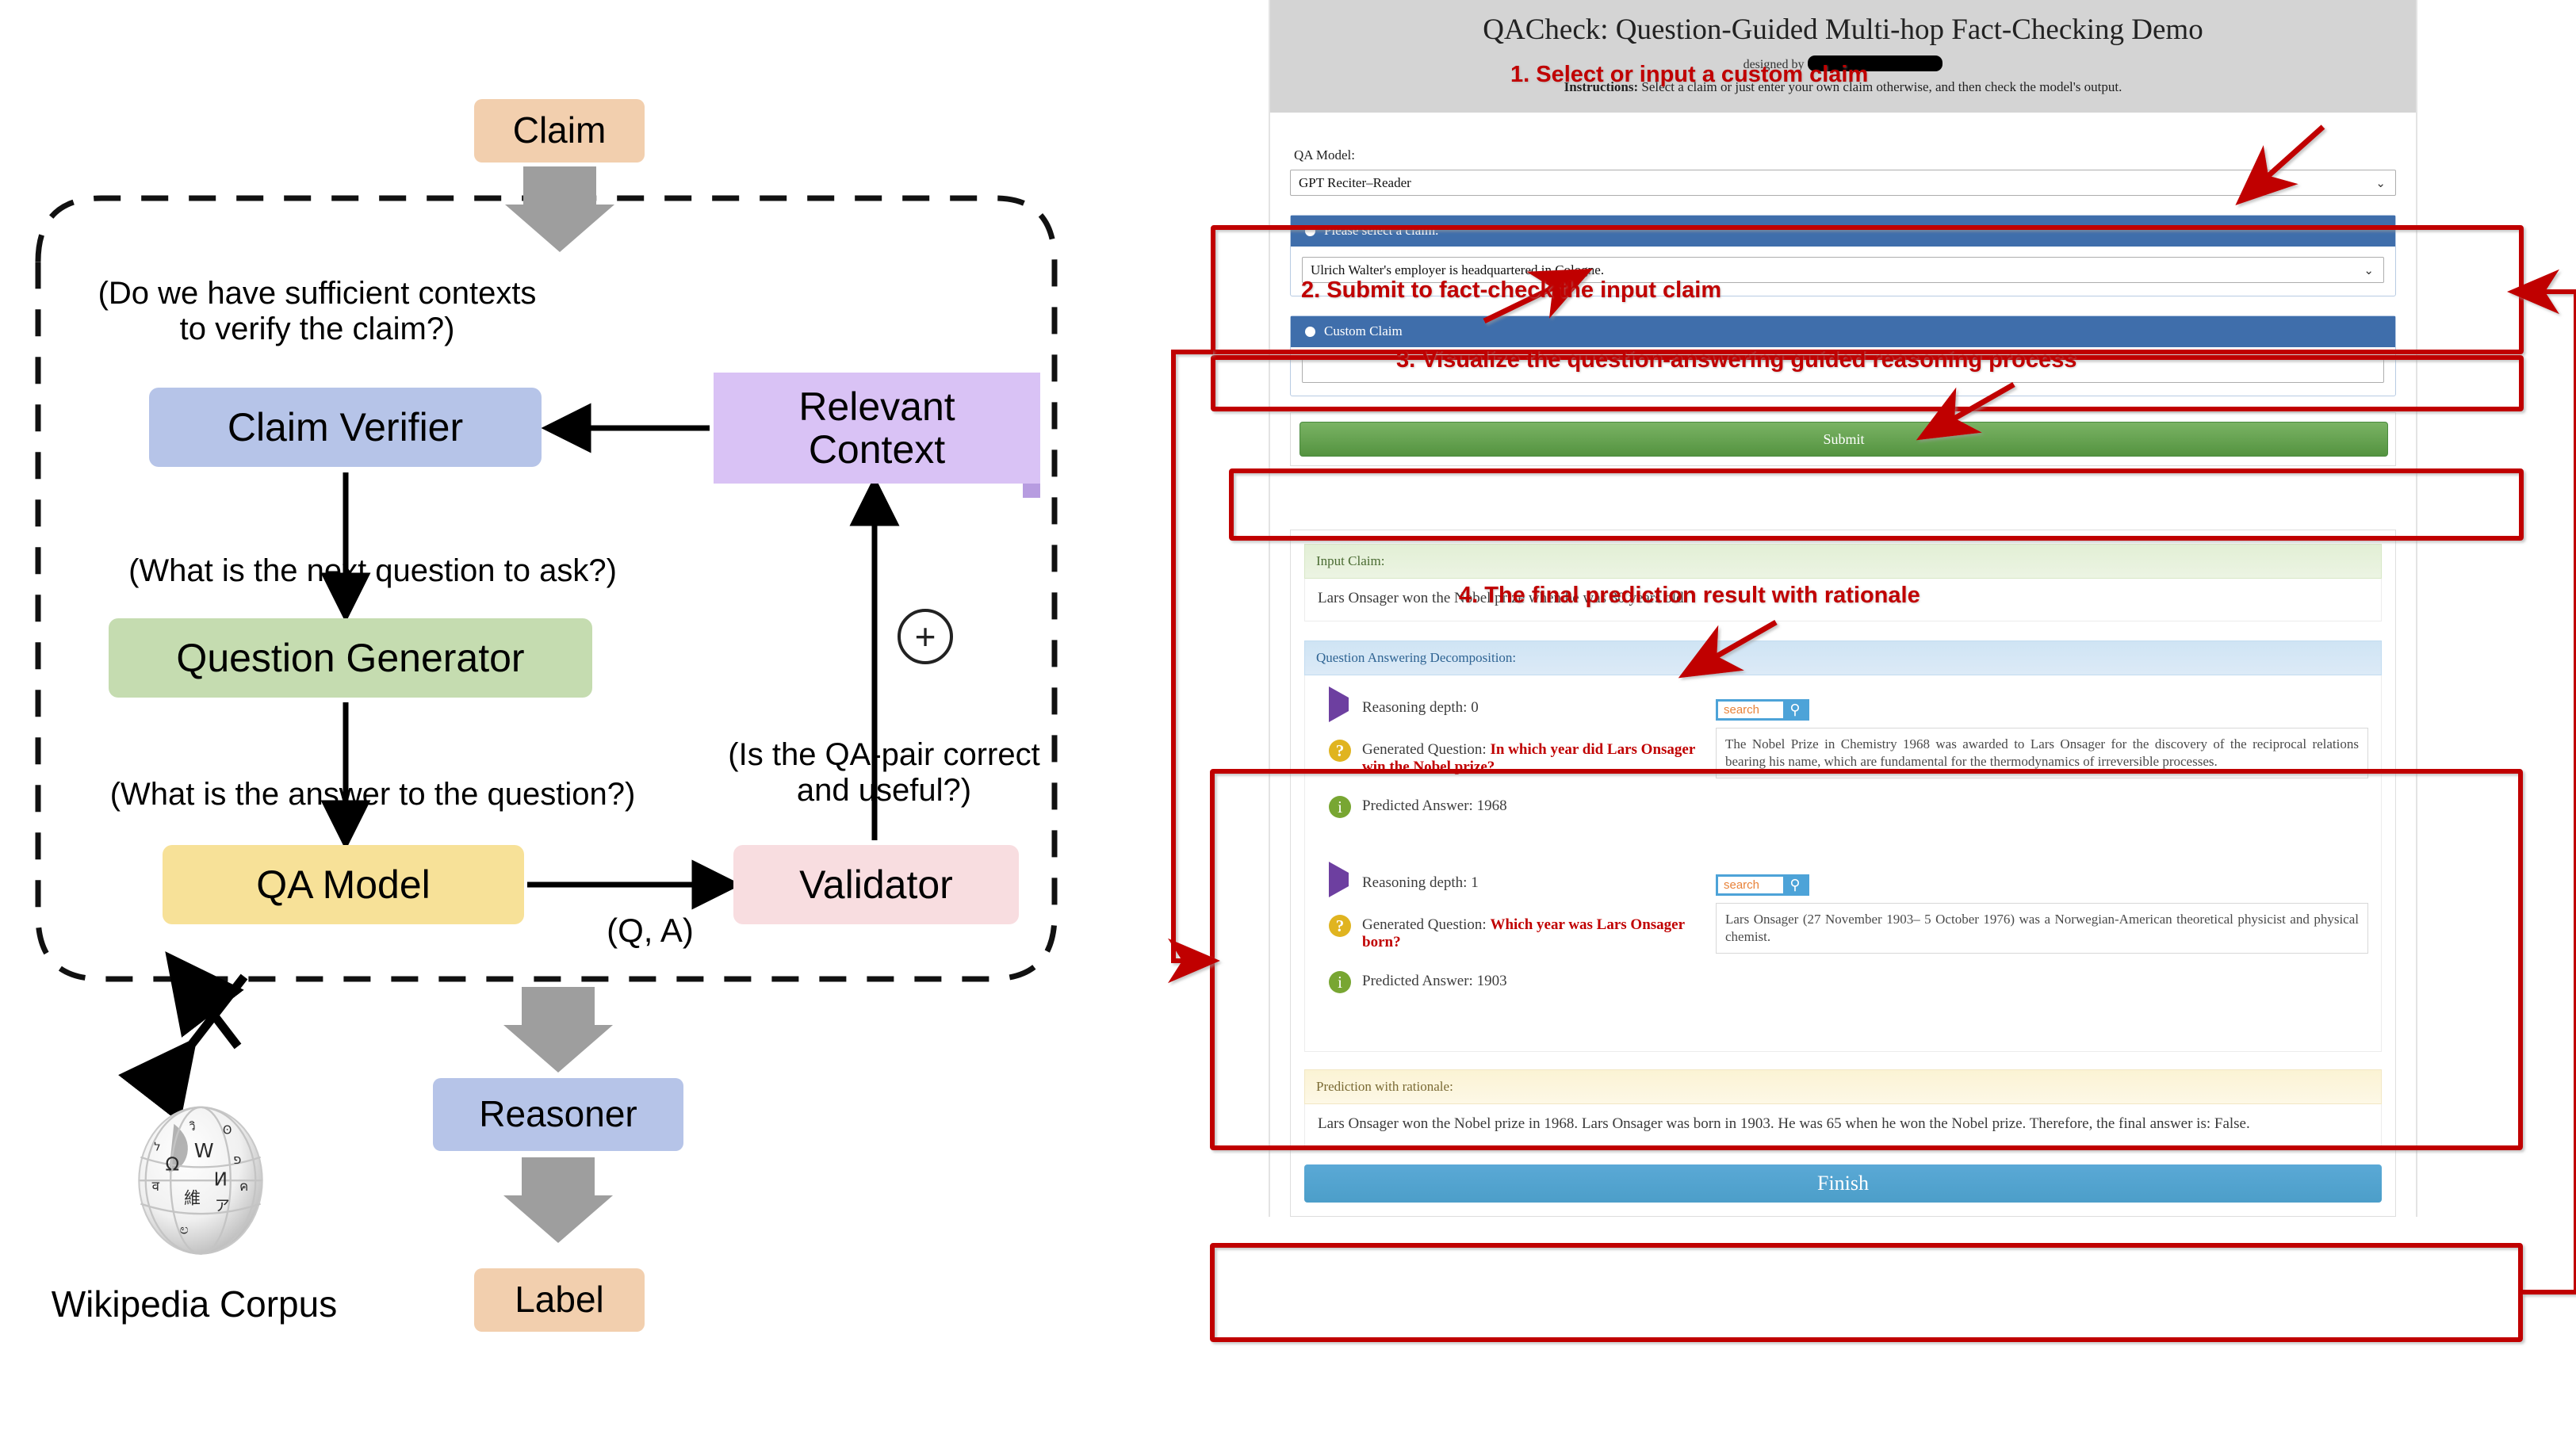 The image size is (2576, 1434). Describe the element at coordinates (157, 1147) in the screenshot. I see `svg-text: ל` at that location.